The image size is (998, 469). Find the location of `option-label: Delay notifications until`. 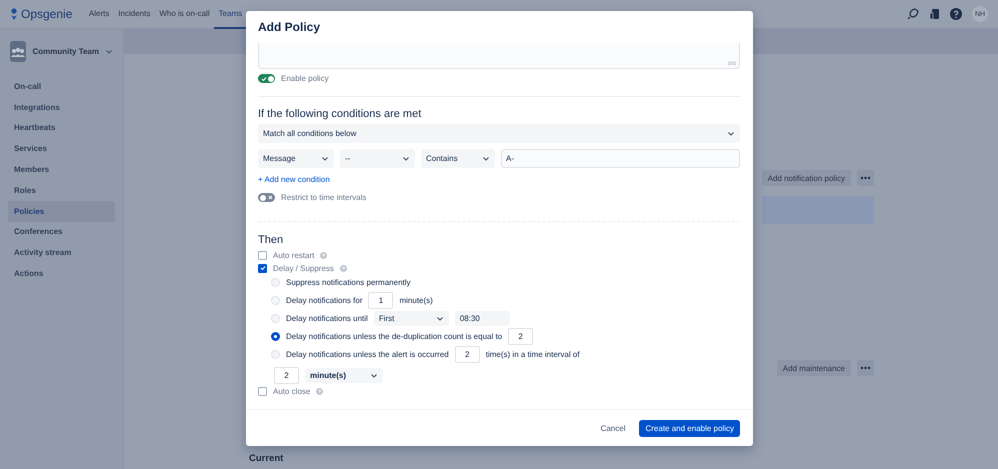

option-label: Delay notifications until is located at coordinates (327, 318).